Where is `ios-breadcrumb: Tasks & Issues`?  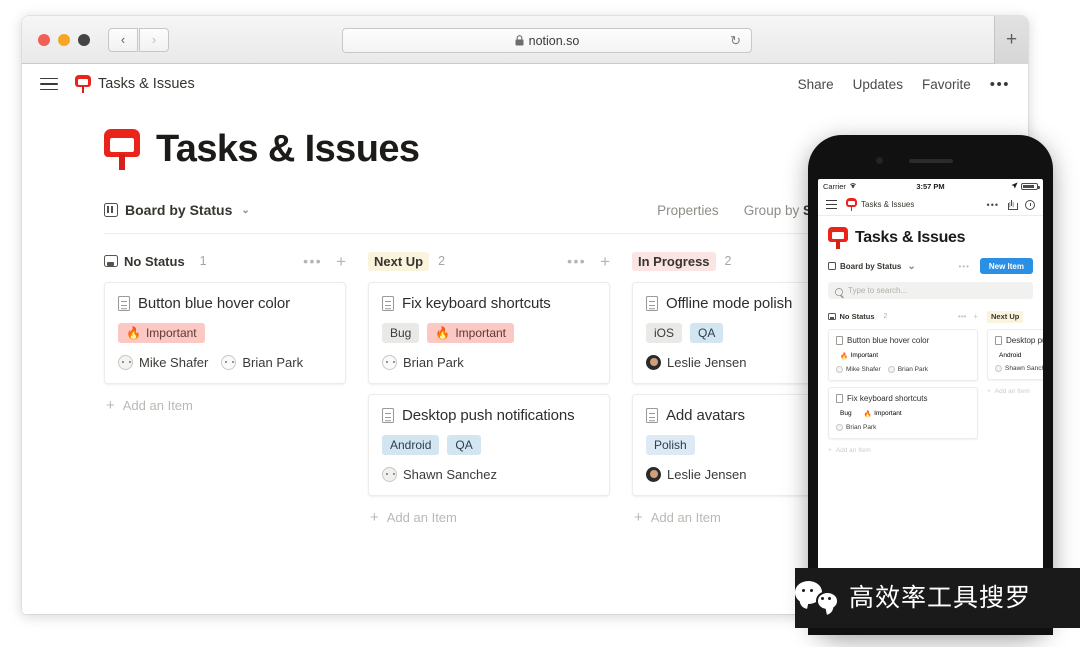
ios-breadcrumb: Tasks & Issues is located at coordinates (880, 204).